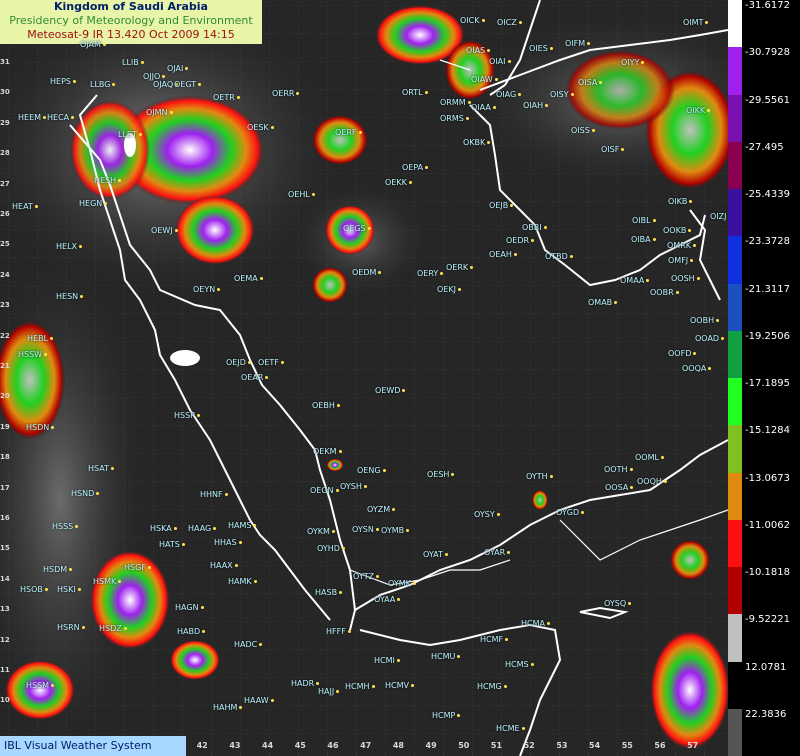 The width and height of the screenshot is (800, 756). I want to click on station-llet: LLET, so click(130, 134).